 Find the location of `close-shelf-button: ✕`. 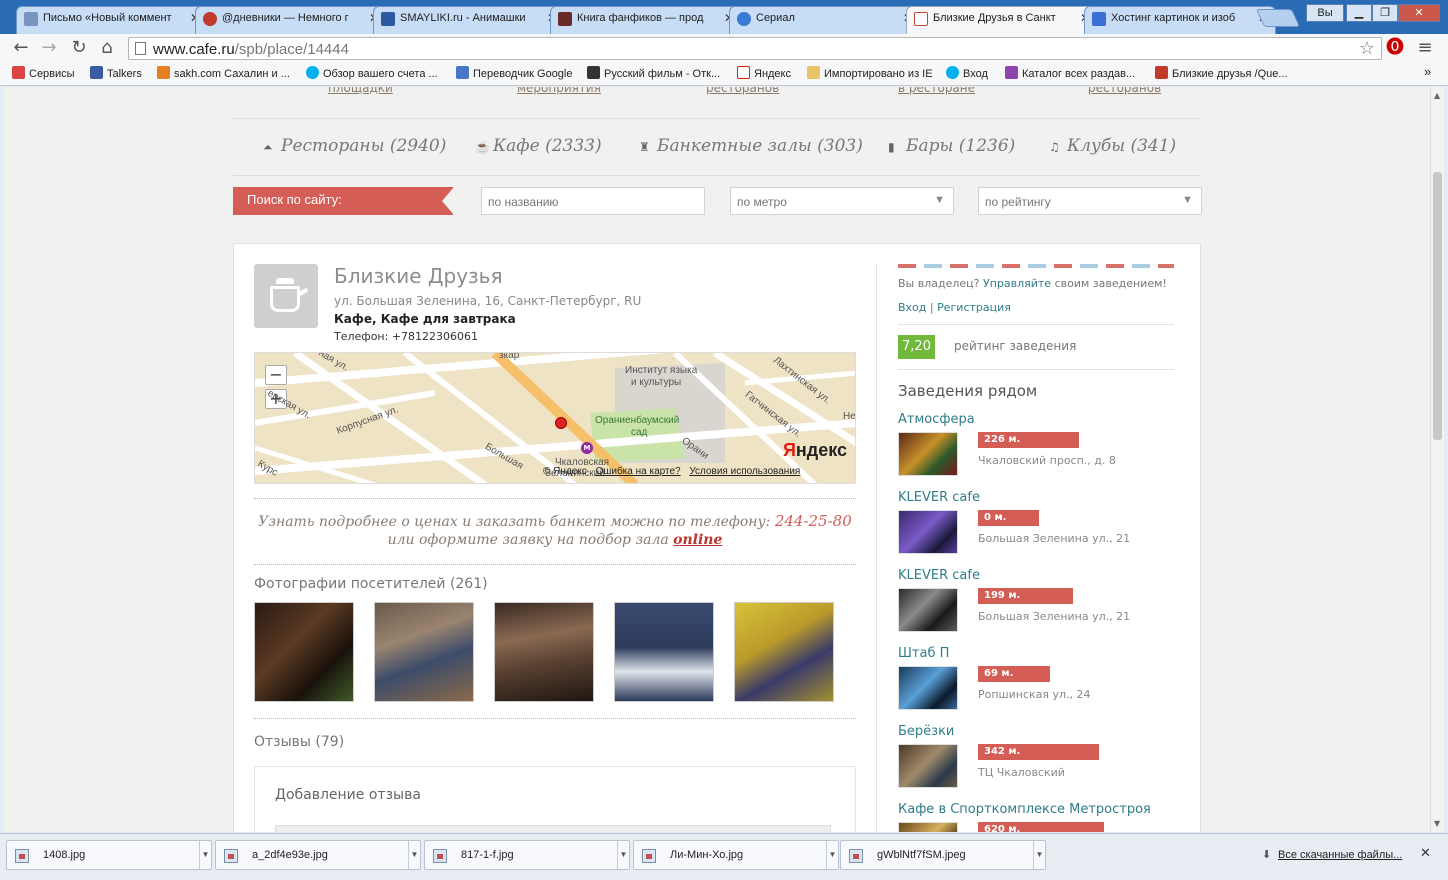

close-shelf-button: ✕ is located at coordinates (1425, 853).